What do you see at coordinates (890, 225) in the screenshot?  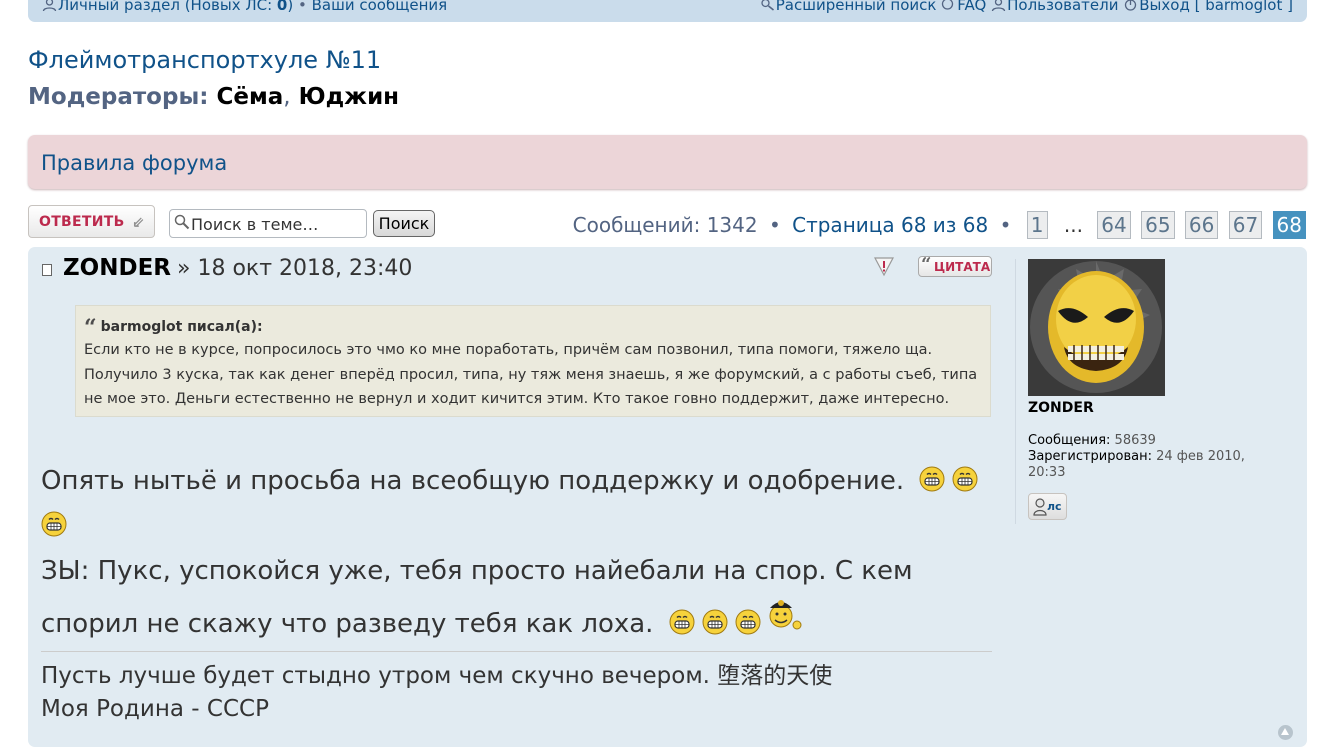 I see `page-info: Страница 68 из 68` at bounding box center [890, 225].